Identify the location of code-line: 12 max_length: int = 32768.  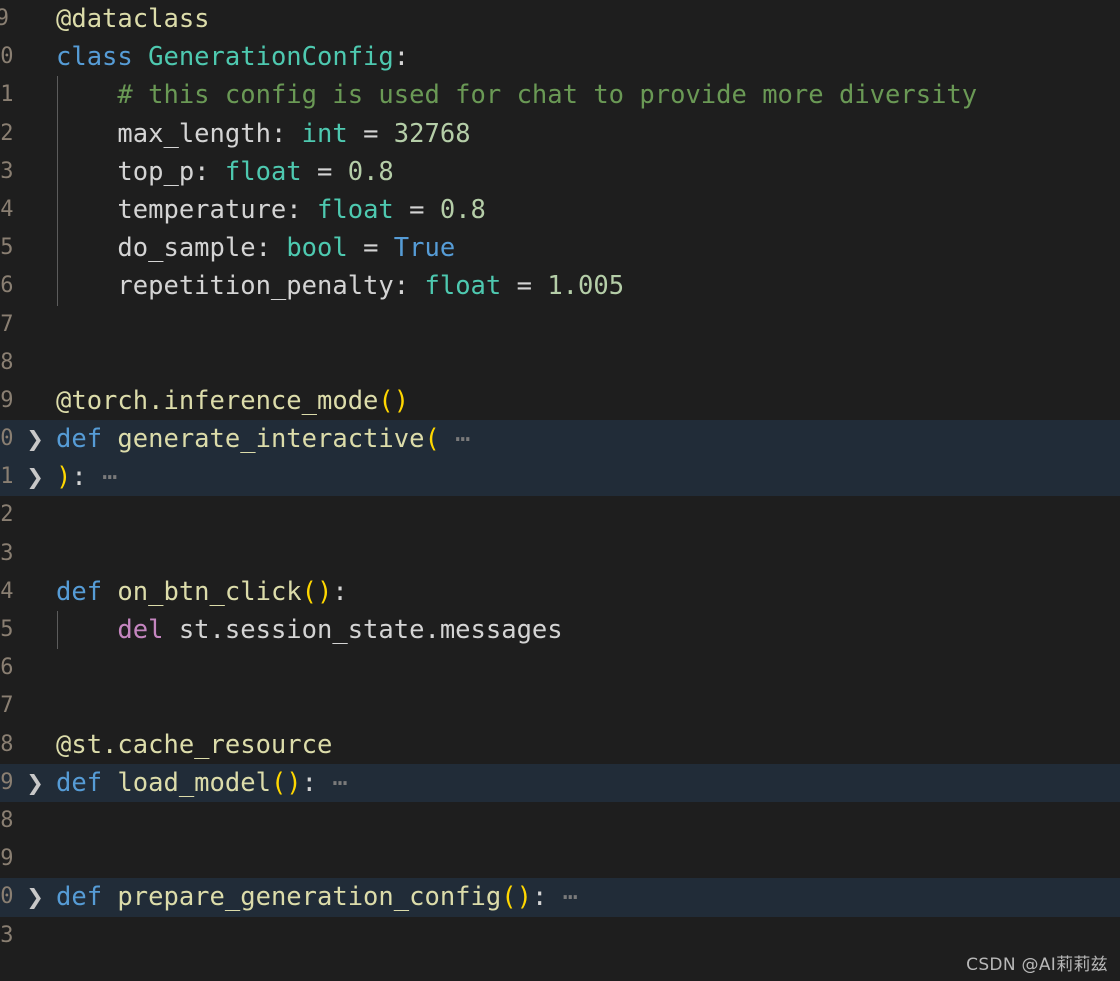
(560, 133).